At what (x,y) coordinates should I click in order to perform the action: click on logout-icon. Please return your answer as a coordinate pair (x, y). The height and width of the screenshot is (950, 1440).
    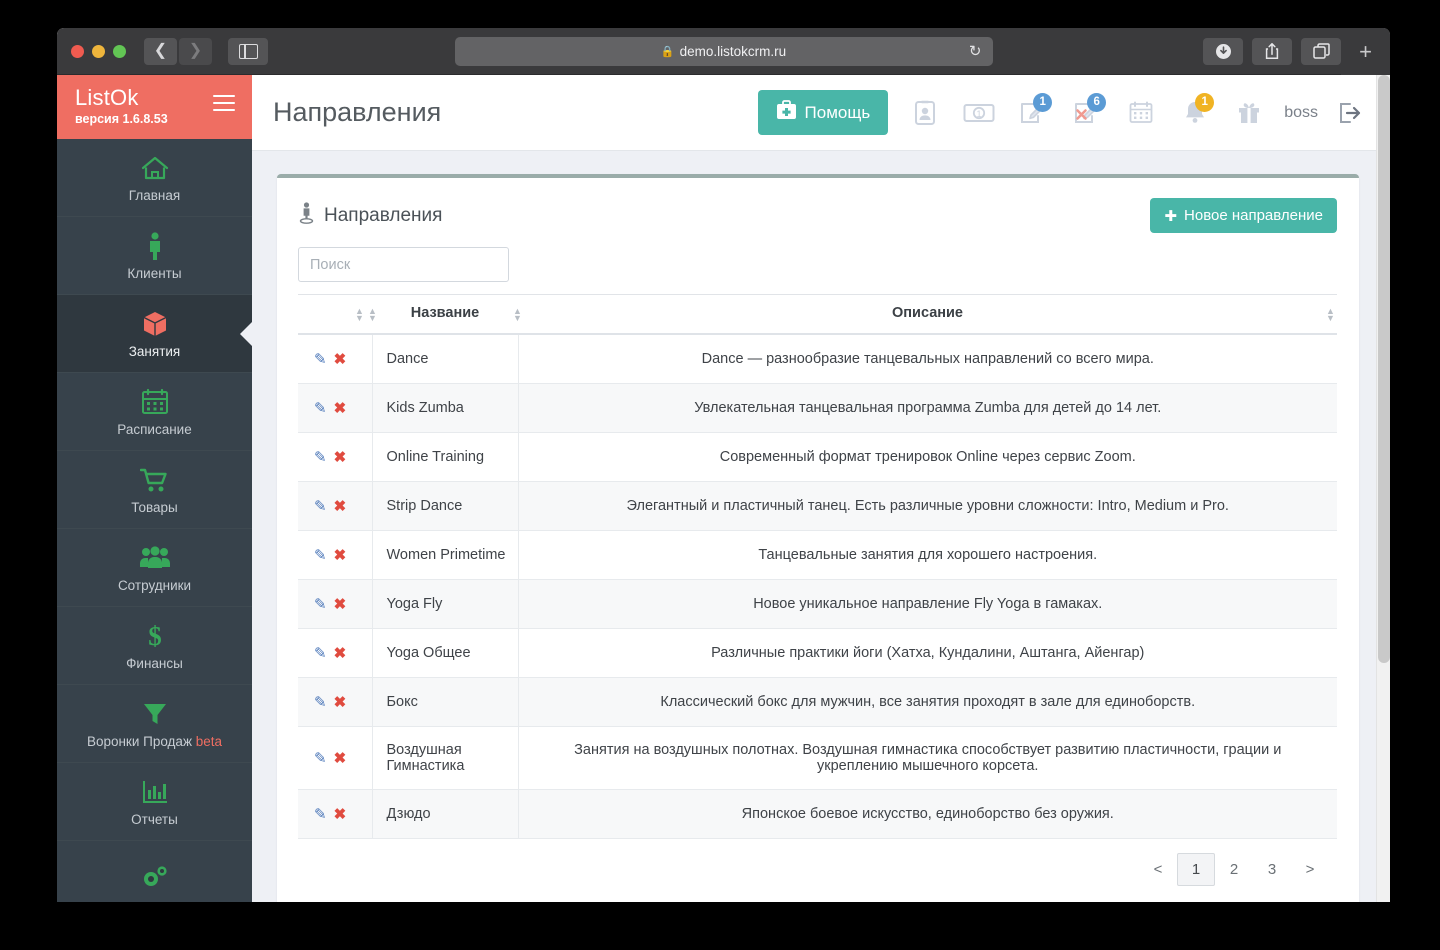
    Looking at the image, I should click on (1349, 113).